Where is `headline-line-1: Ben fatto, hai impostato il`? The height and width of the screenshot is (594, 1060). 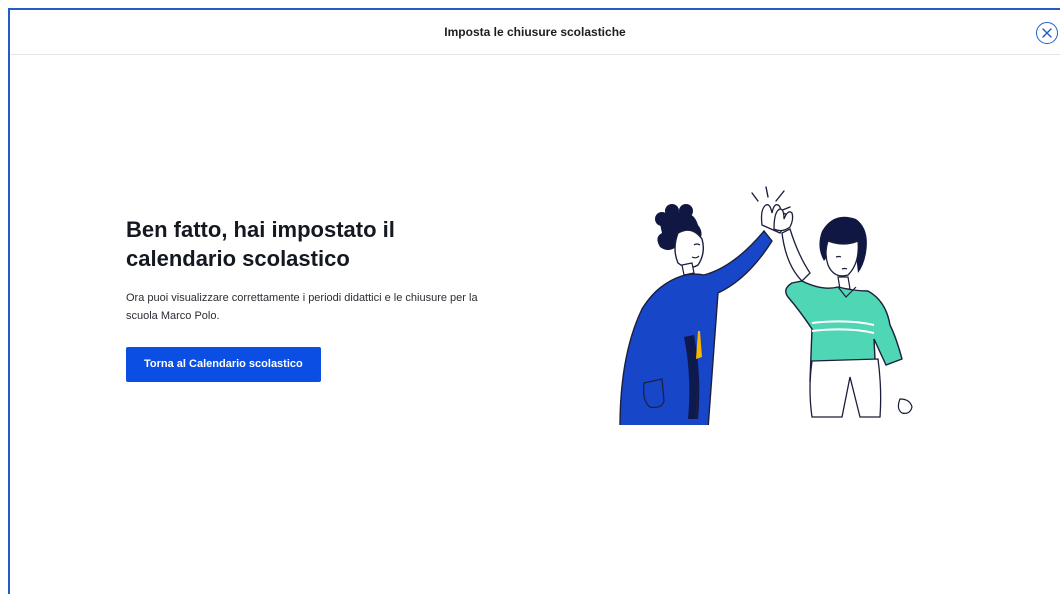
headline-line-1: Ben fatto, hai impostato il is located at coordinates (260, 229).